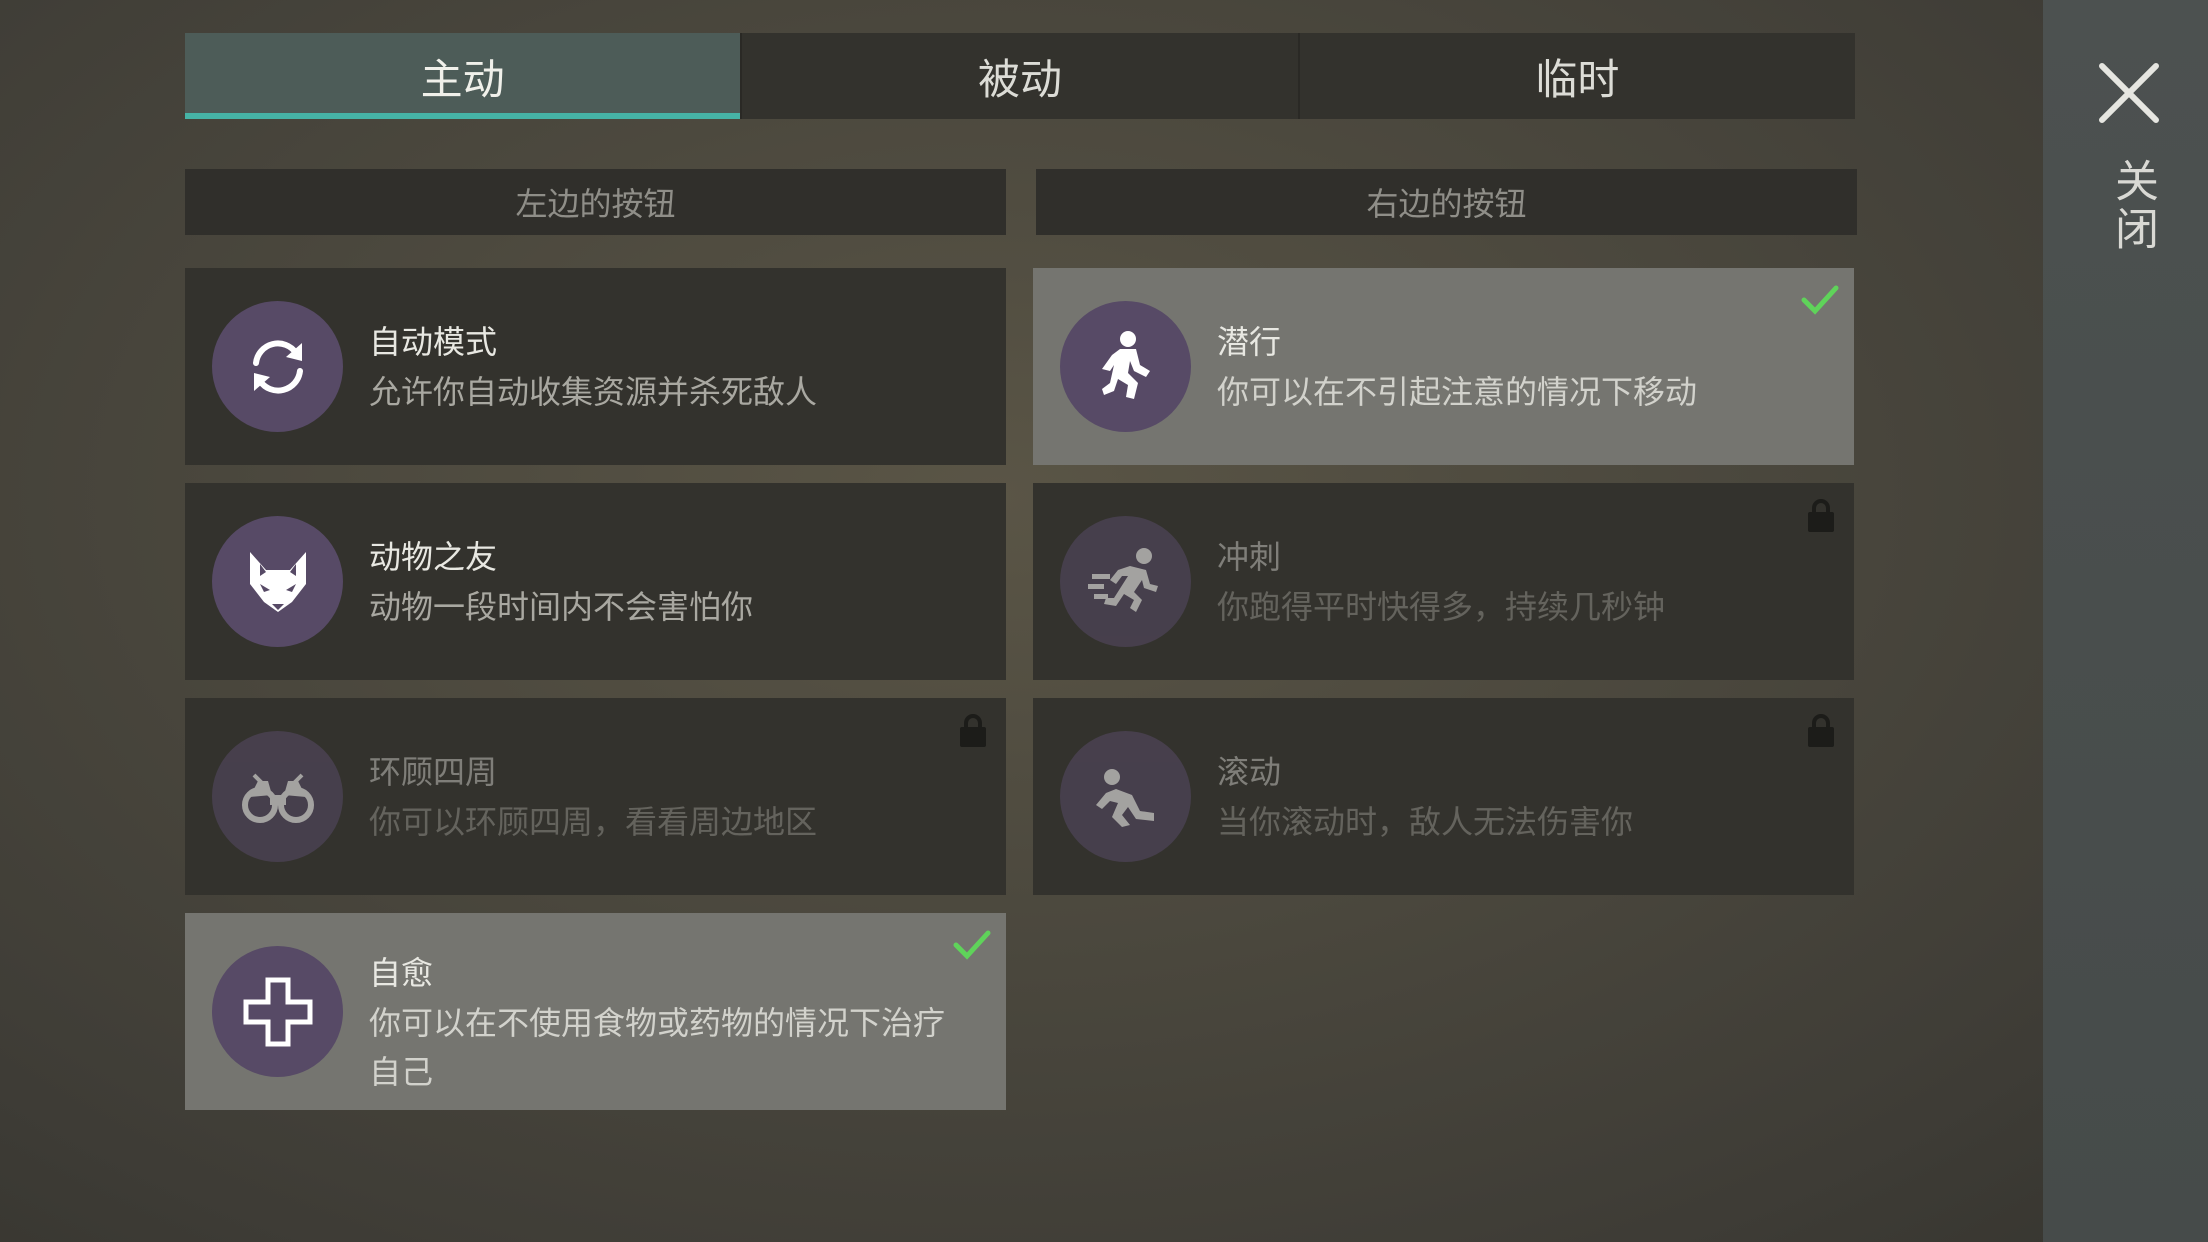  What do you see at coordinates (1505, 583) in the screenshot?
I see `skill-text: 冲刺 你跑得平时快得多，持续几秒钟` at bounding box center [1505, 583].